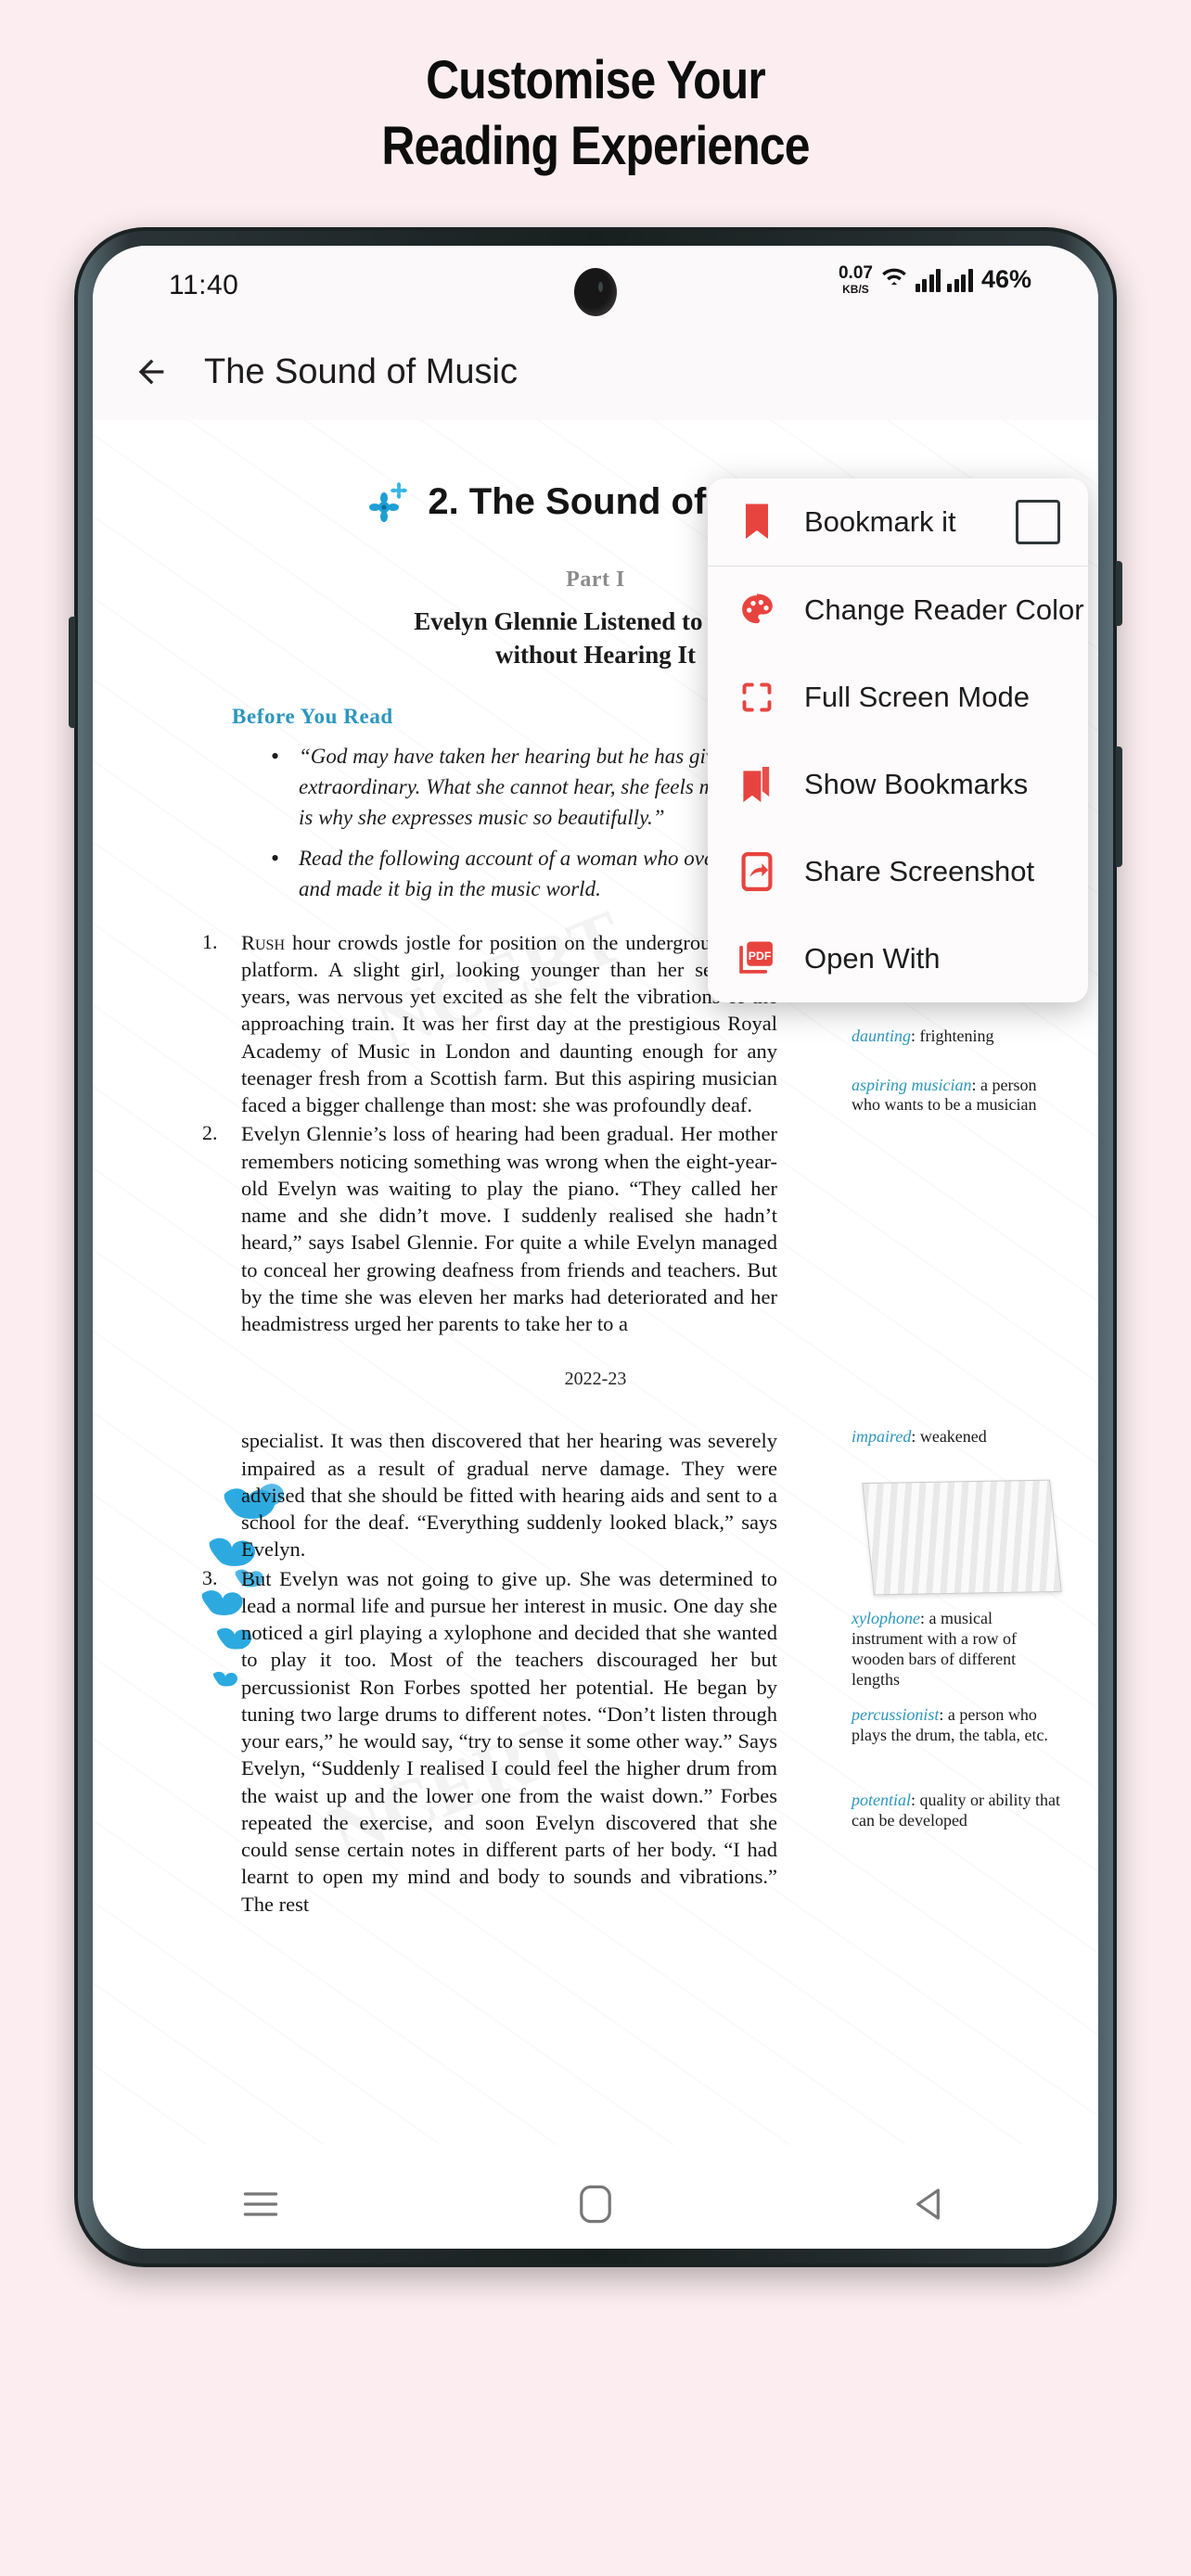 Image resolution: width=1191 pixels, height=2576 pixels. I want to click on bookmark-checkbox, so click(1038, 522).